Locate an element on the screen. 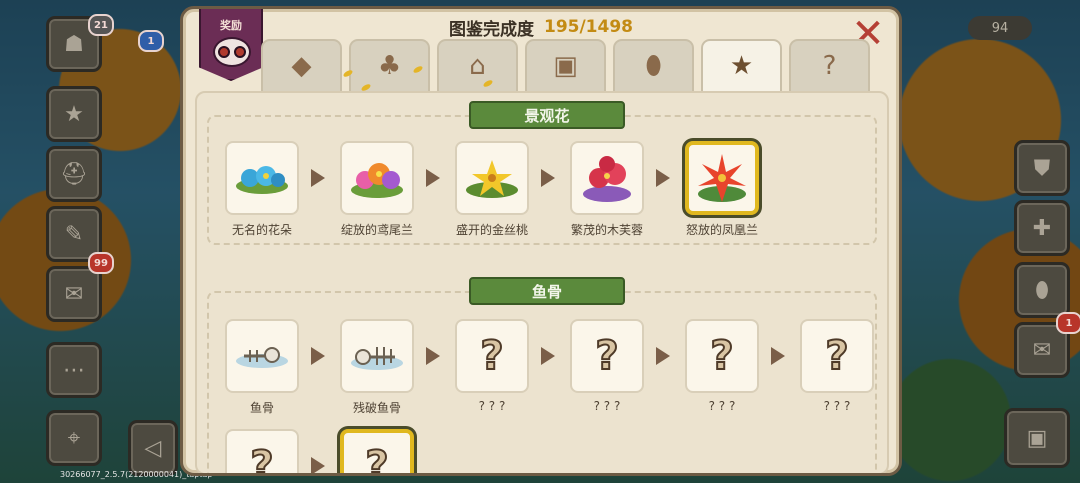 This screenshot has width=1080, height=483. helmet-button: ⛑ is located at coordinates (74, 174).